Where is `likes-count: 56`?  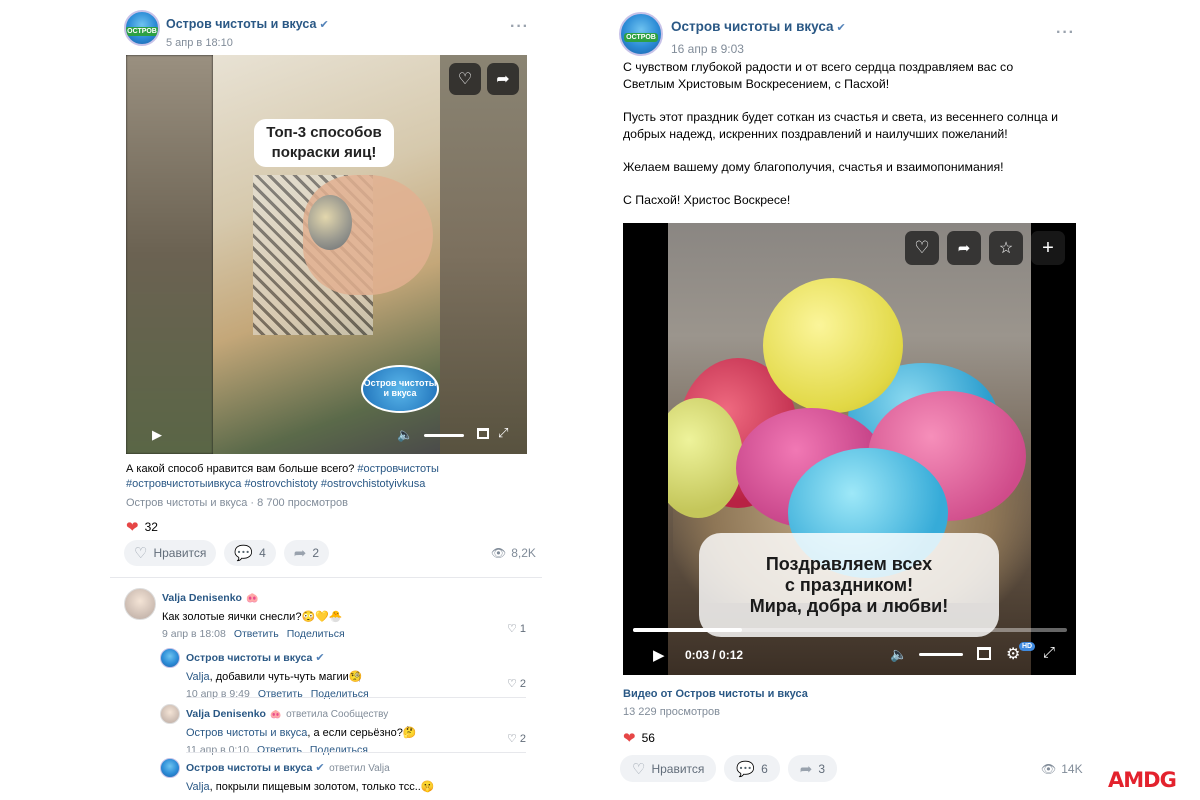 likes-count: 56 is located at coordinates (648, 738).